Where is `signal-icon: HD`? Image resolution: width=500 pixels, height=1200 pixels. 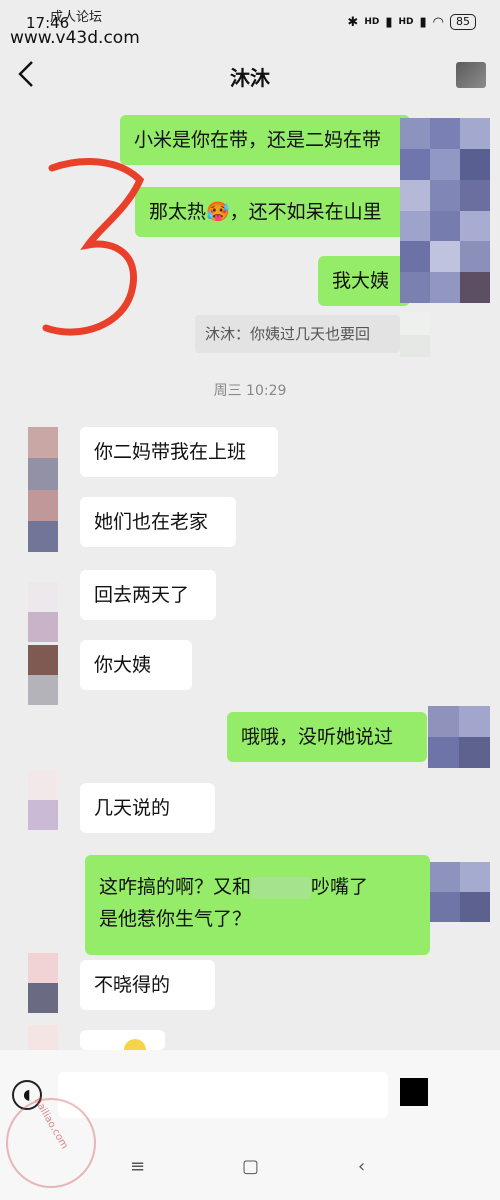 signal-icon: HD is located at coordinates (372, 22).